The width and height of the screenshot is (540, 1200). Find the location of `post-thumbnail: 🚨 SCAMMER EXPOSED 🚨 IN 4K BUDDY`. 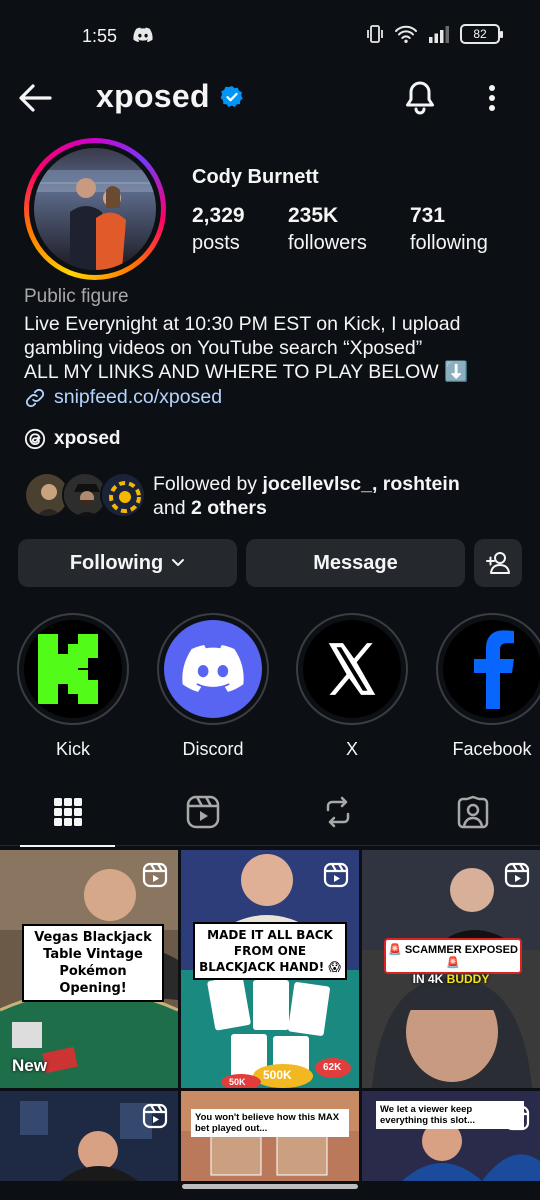

post-thumbnail: 🚨 SCAMMER EXPOSED 🚨 IN 4K BUDDY is located at coordinates (451, 969).